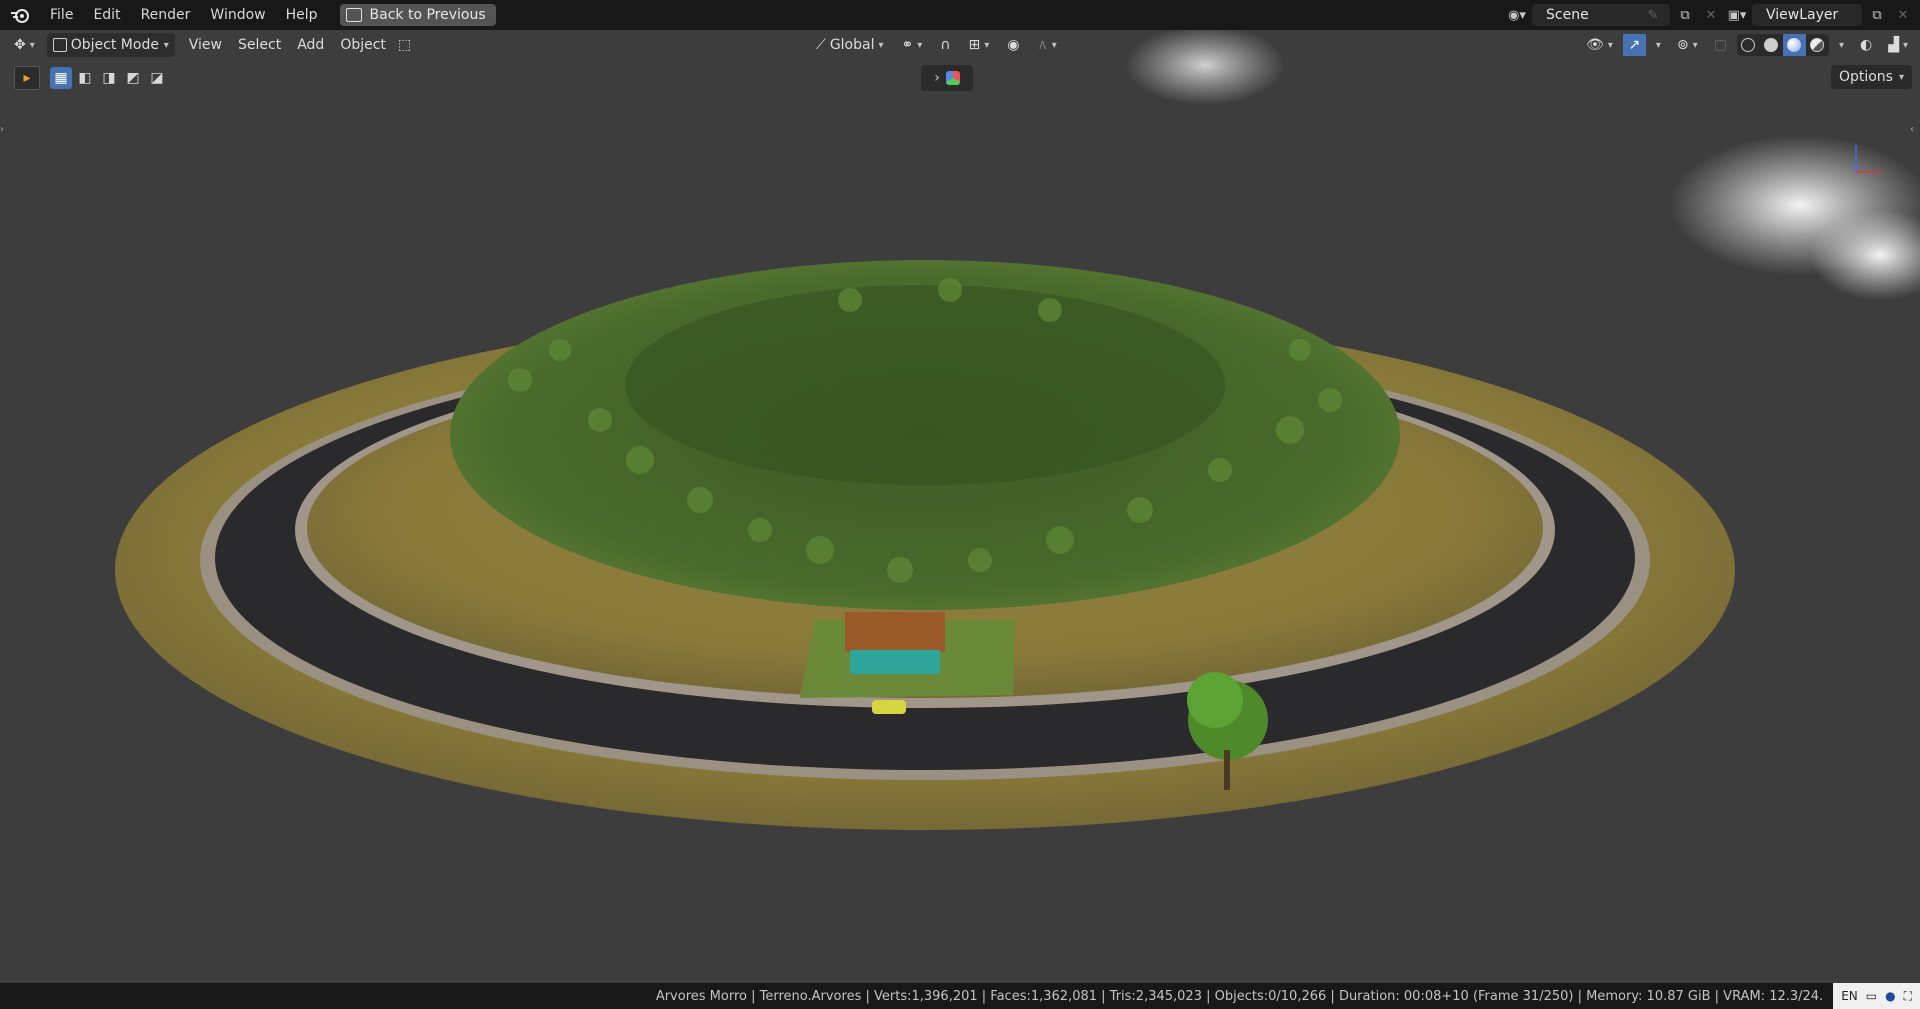  What do you see at coordinates (59, 45) in the screenshot?
I see `object-mode-icon` at bounding box center [59, 45].